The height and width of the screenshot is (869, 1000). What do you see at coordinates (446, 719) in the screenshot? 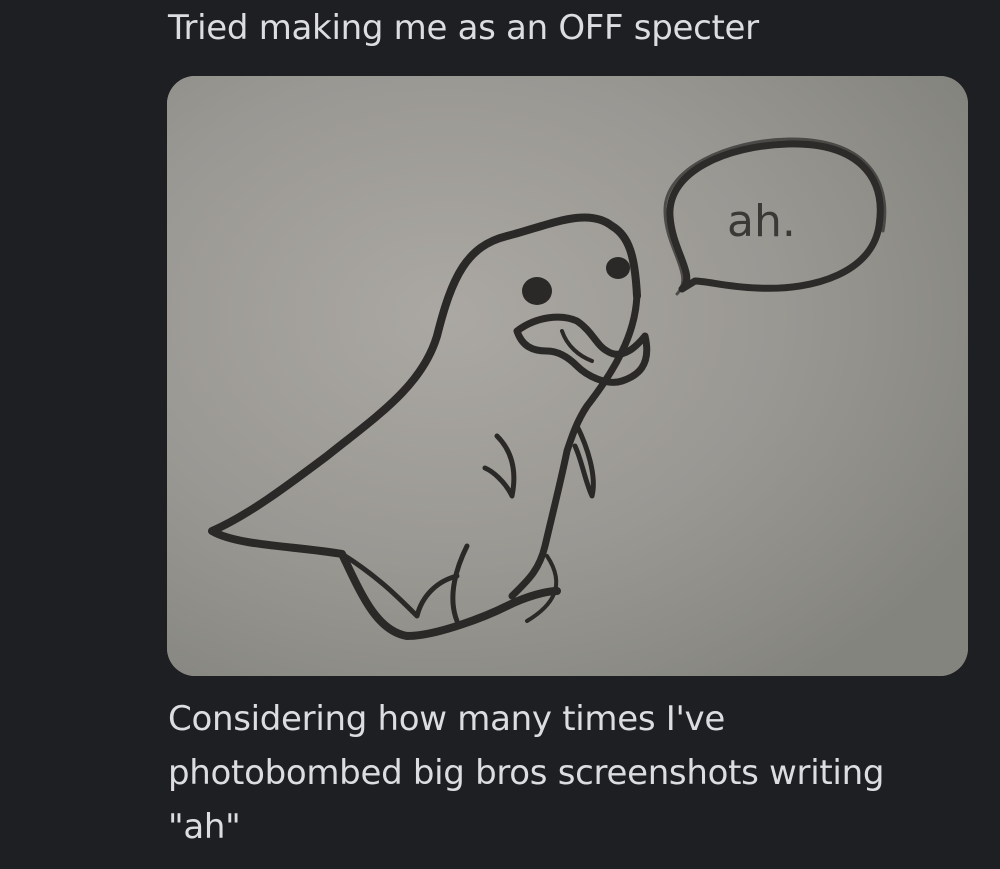
I see `message-line: Considering how many times I've` at bounding box center [446, 719].